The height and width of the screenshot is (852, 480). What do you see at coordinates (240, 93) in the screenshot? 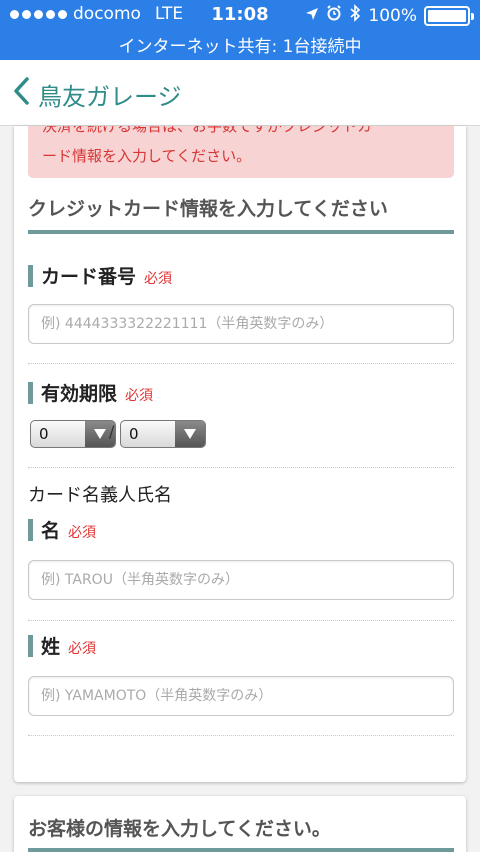
I see `nav-bar: 鳥友ガレージ` at bounding box center [240, 93].